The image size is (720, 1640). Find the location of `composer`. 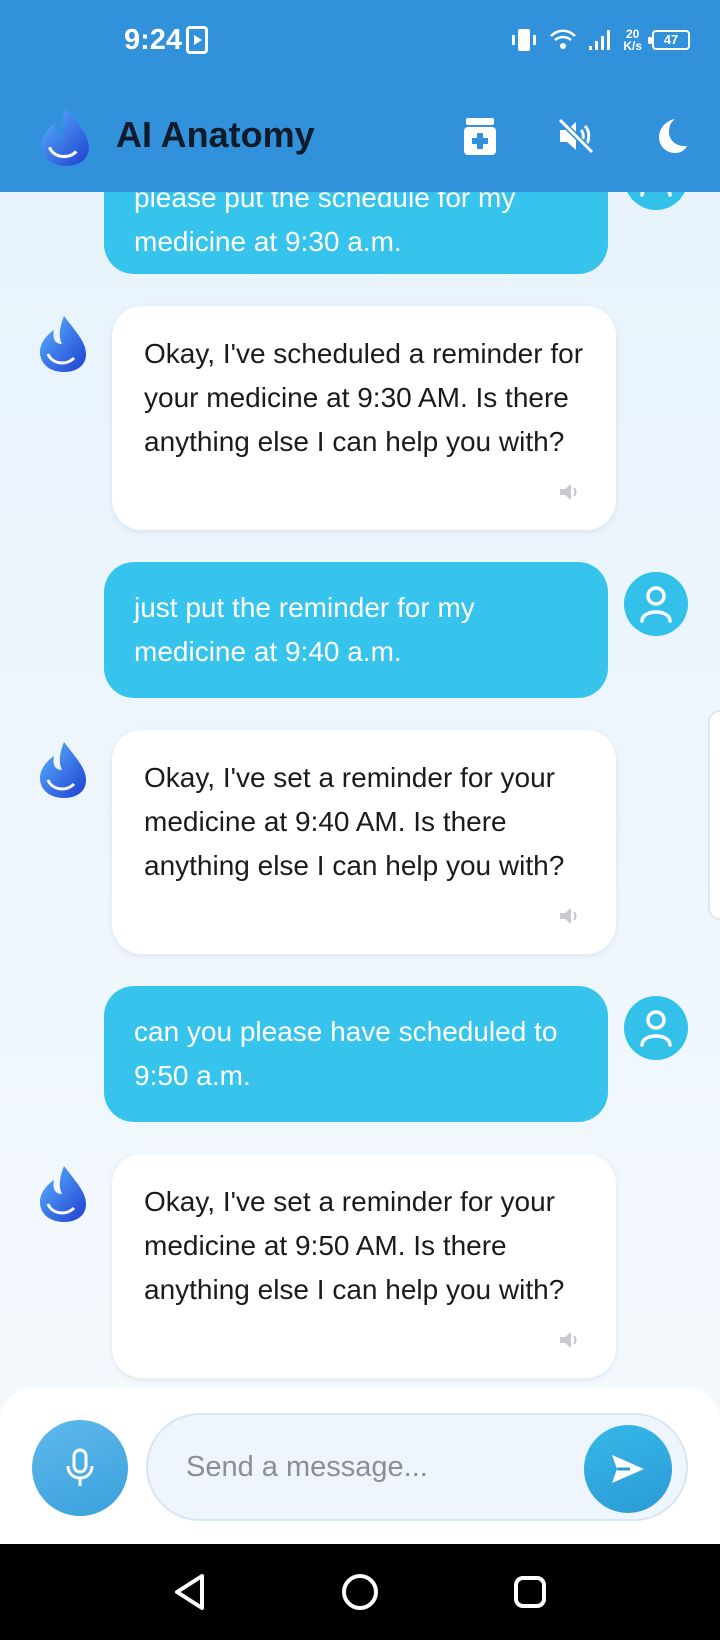

composer is located at coordinates (360, 1466).